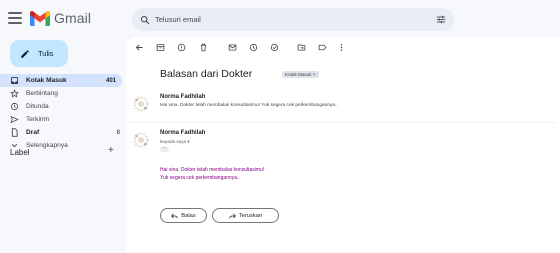 Image resolution: width=560 pixels, height=253 pixels. What do you see at coordinates (14, 80) in the screenshot?
I see `inbox-icon` at bounding box center [14, 80].